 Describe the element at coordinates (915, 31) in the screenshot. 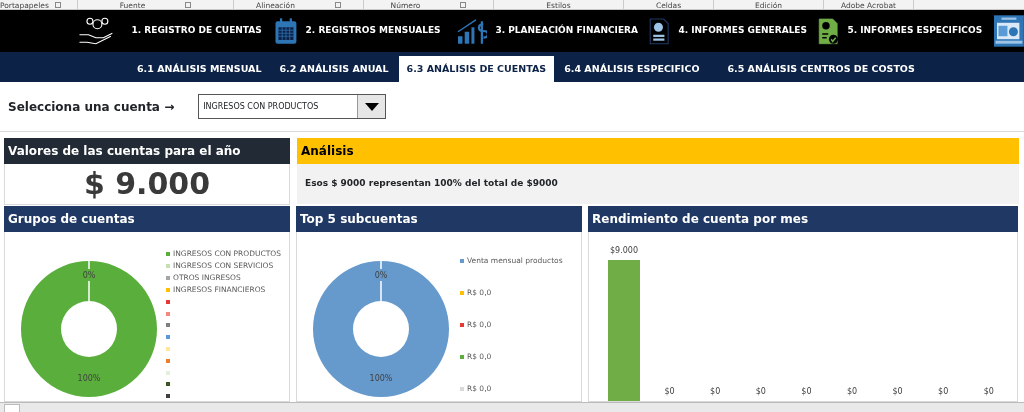

I see `nav-link: 5. INFORMES ESPECIFICOS` at that location.